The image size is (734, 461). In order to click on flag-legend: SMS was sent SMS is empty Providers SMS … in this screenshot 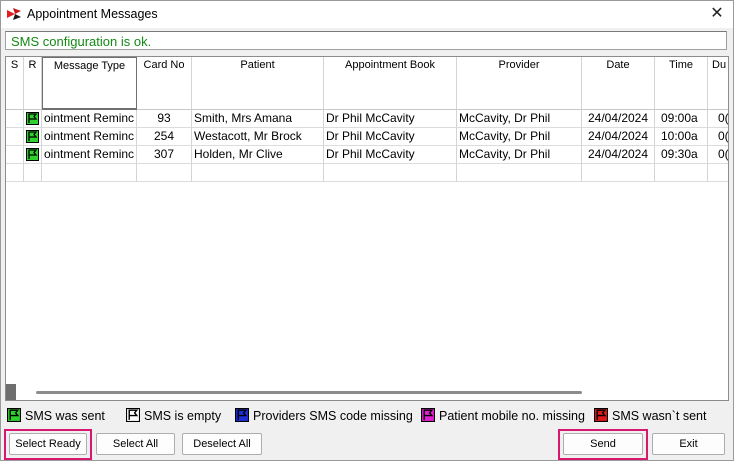, I will do `click(367, 416)`.